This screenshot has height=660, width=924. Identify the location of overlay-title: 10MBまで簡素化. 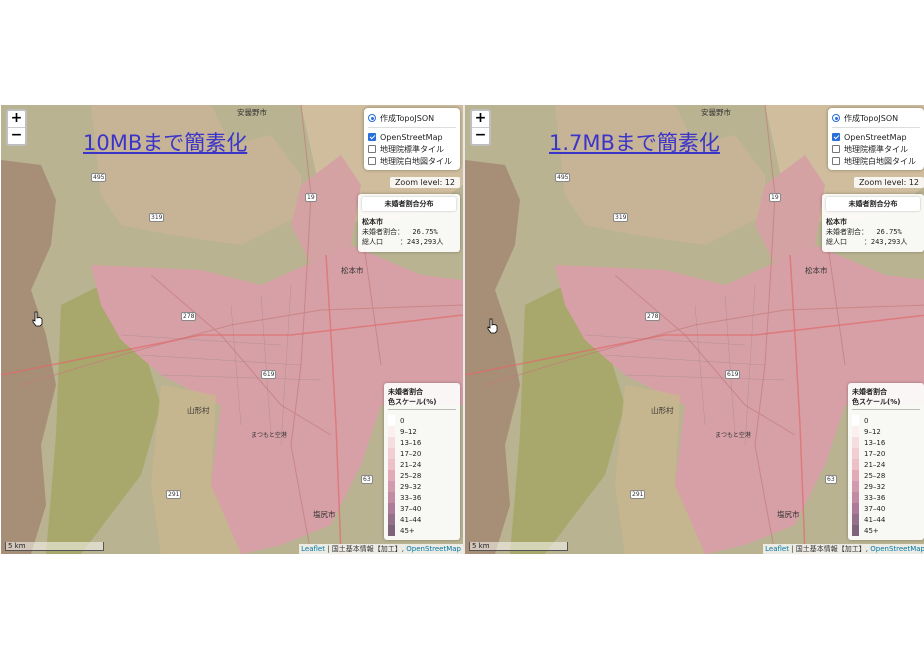
(165, 143).